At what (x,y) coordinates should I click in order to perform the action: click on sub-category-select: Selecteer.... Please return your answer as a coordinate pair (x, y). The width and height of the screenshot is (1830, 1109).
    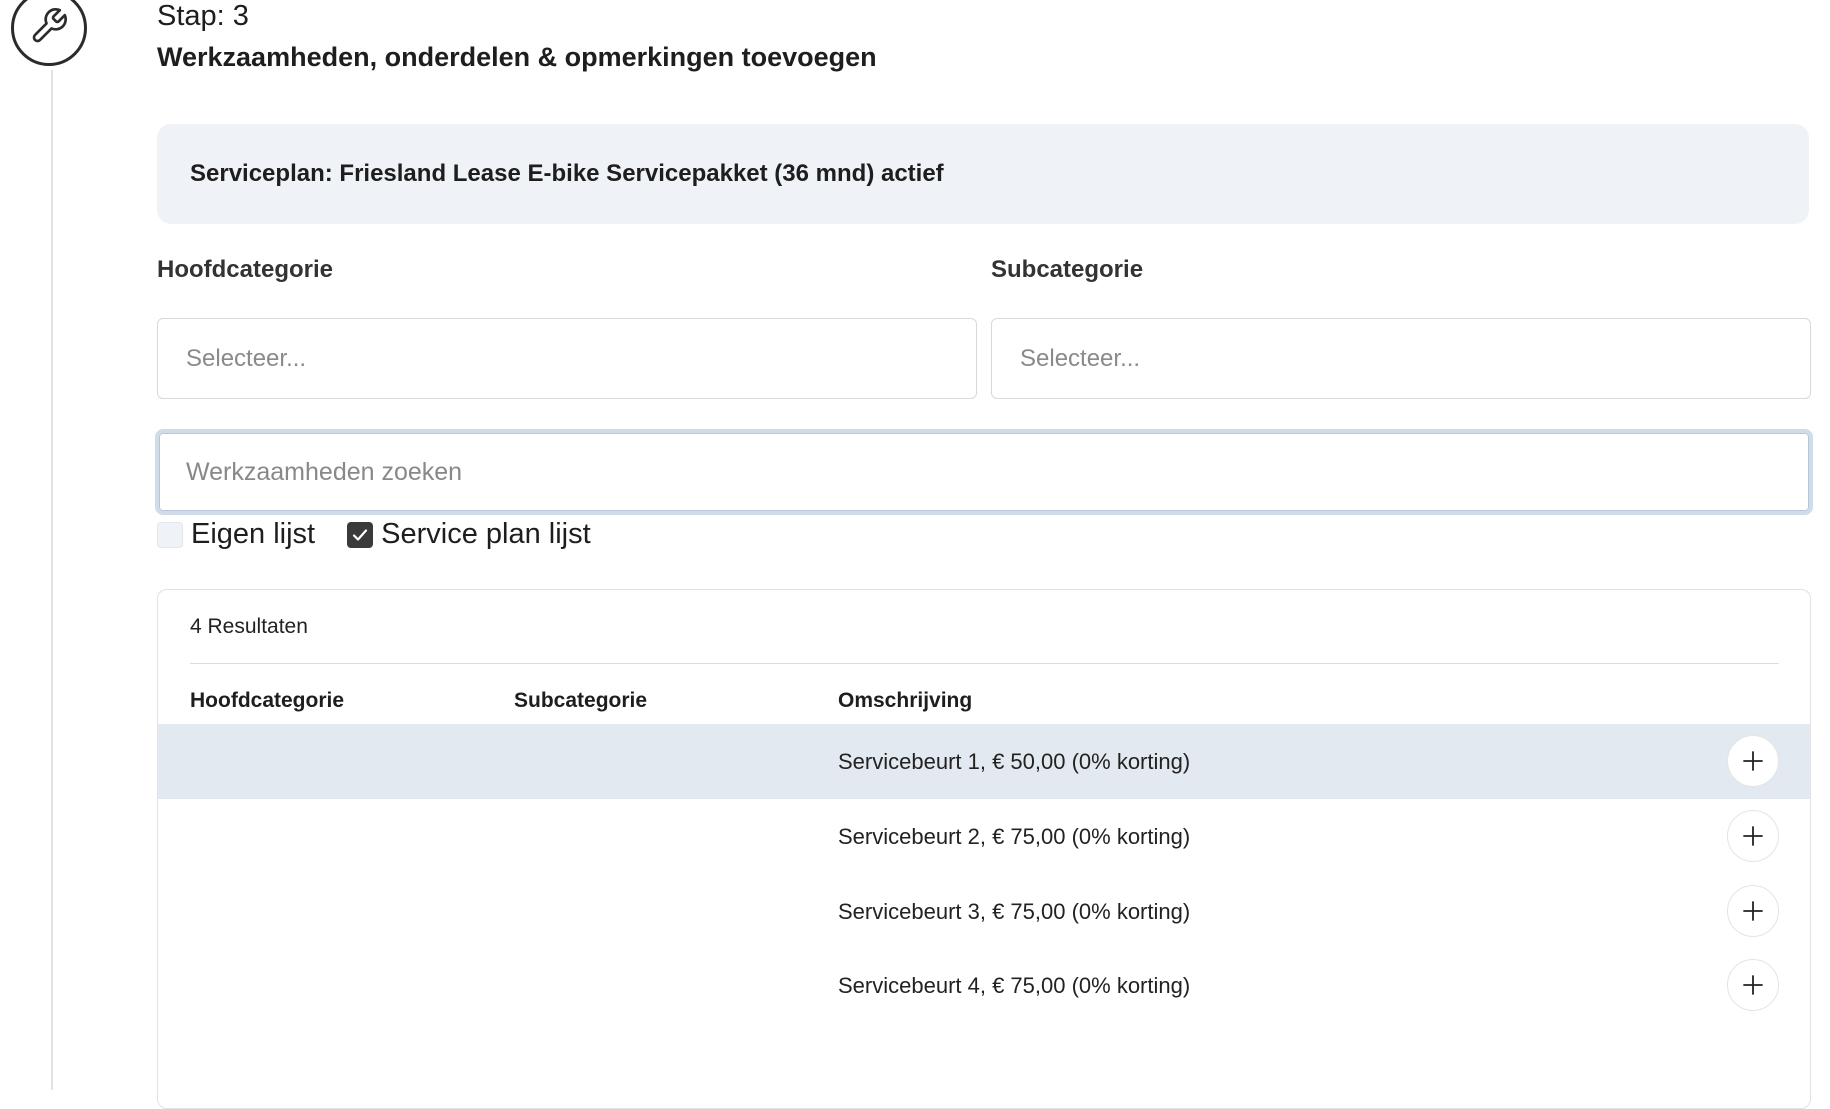
    Looking at the image, I should click on (1401, 358).